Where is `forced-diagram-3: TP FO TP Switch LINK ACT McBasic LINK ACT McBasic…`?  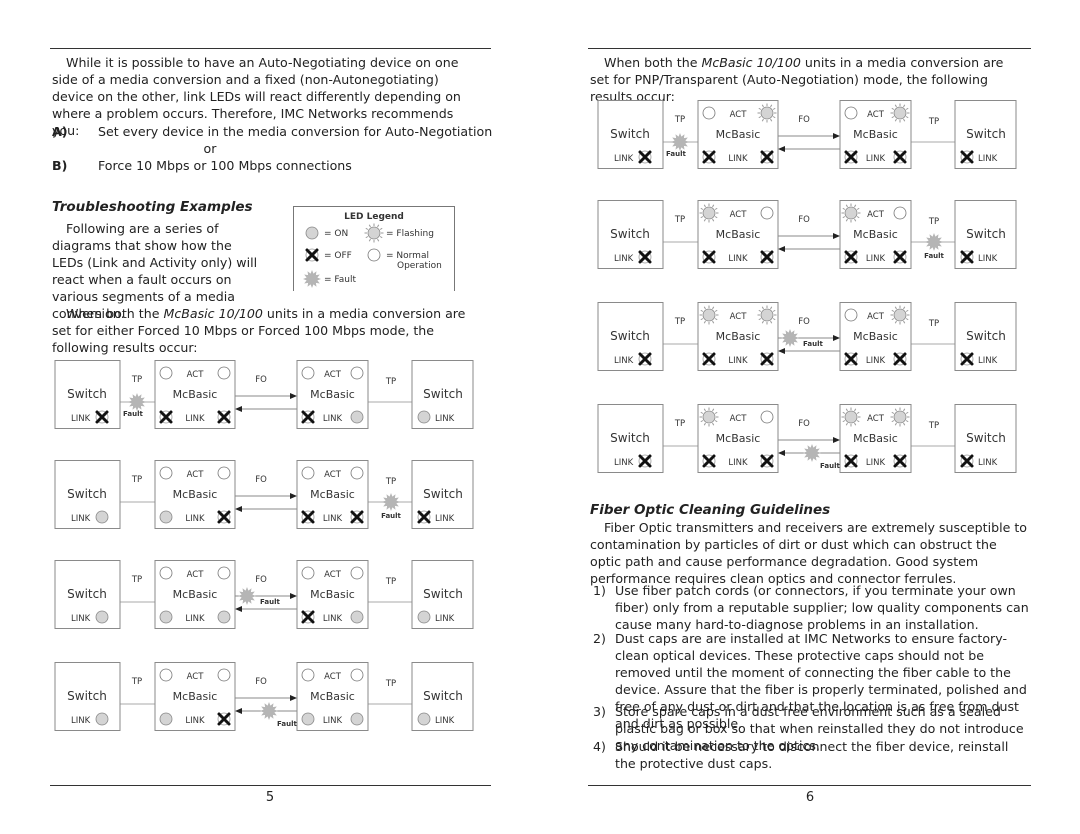
forced-diagram-3: TP FO TP Switch LINK ACT McBasic LINK ACT McBasic… is located at coordinates (266, 596).